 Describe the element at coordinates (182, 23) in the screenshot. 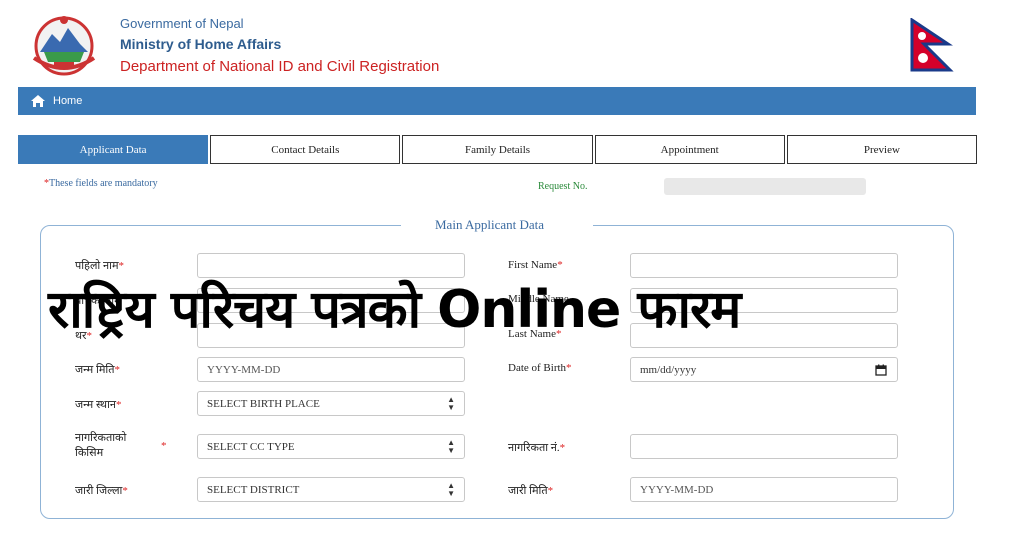

I see `government-label: Government of Nepal` at that location.